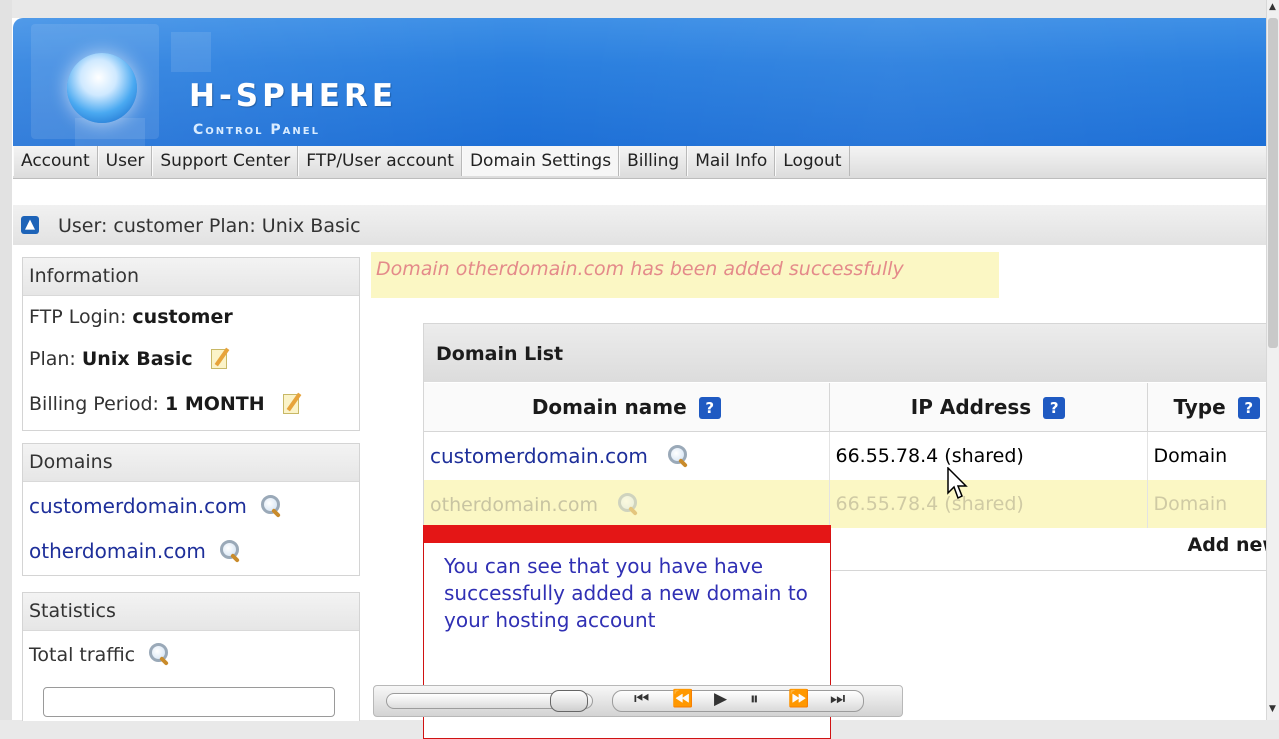 This screenshot has height=739, width=1279. I want to click on list-item: otherdomain.com, so click(135, 551).